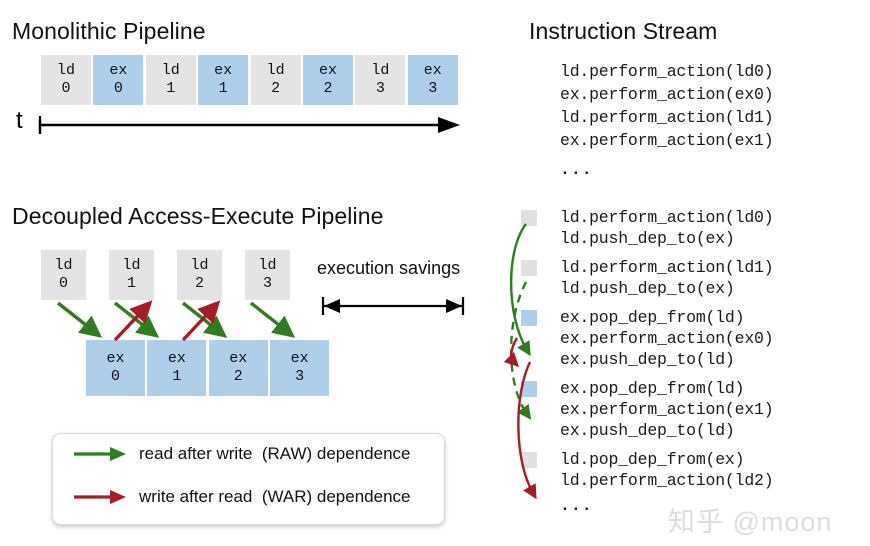 This screenshot has width=870, height=546. I want to click on stage-ex-1: ex 1, so click(223, 80).